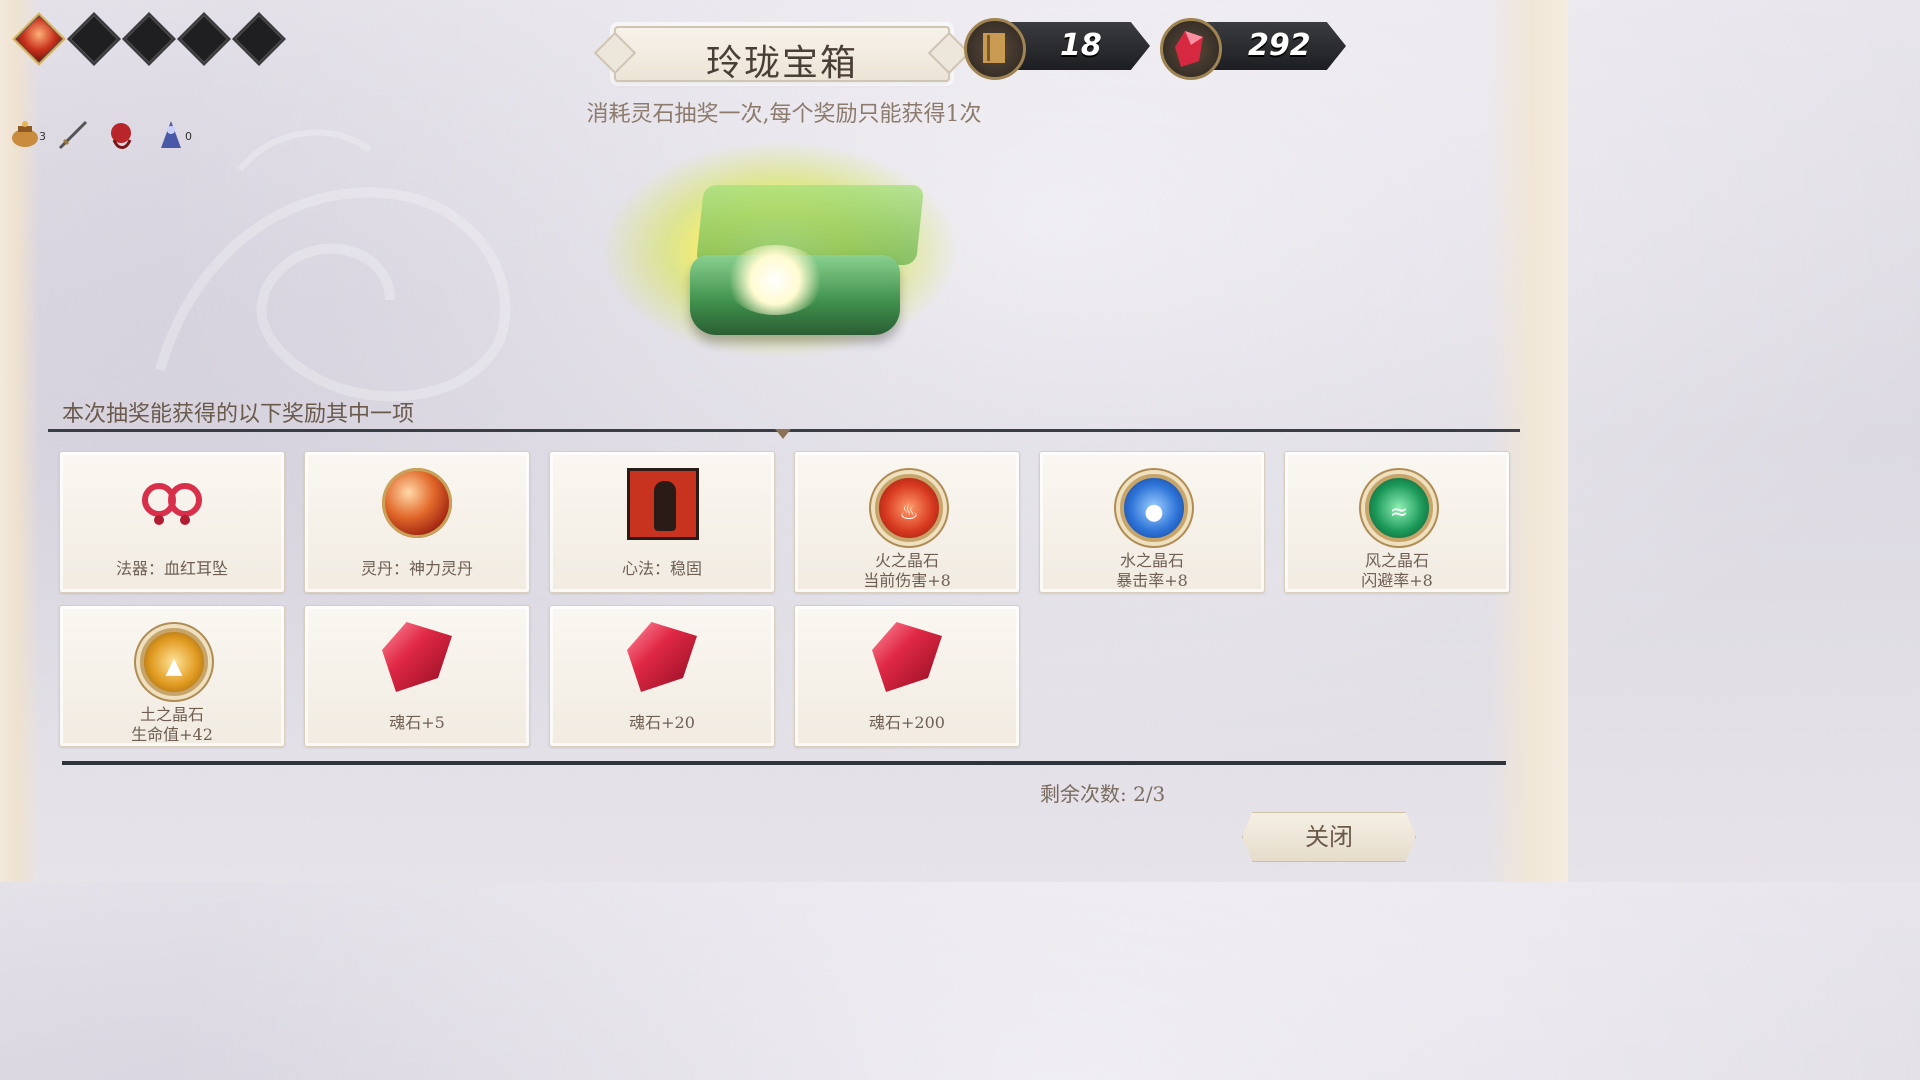 The image size is (1920, 1080). Describe the element at coordinates (1279, 45) in the screenshot. I see `soul-stone-count: 292` at that location.